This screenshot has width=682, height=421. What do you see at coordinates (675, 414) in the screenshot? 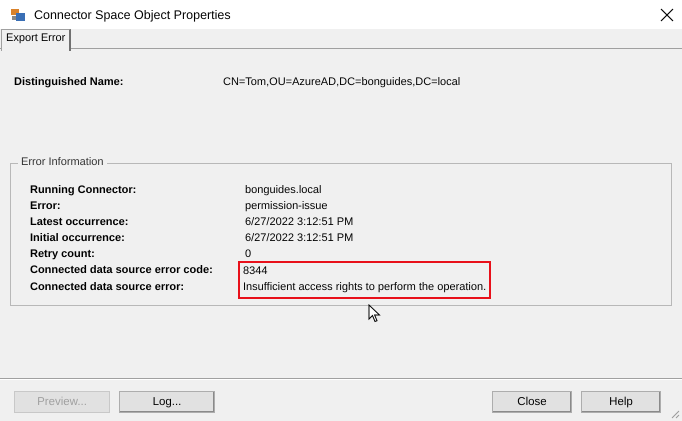
I see `resize-grip-icon` at bounding box center [675, 414].